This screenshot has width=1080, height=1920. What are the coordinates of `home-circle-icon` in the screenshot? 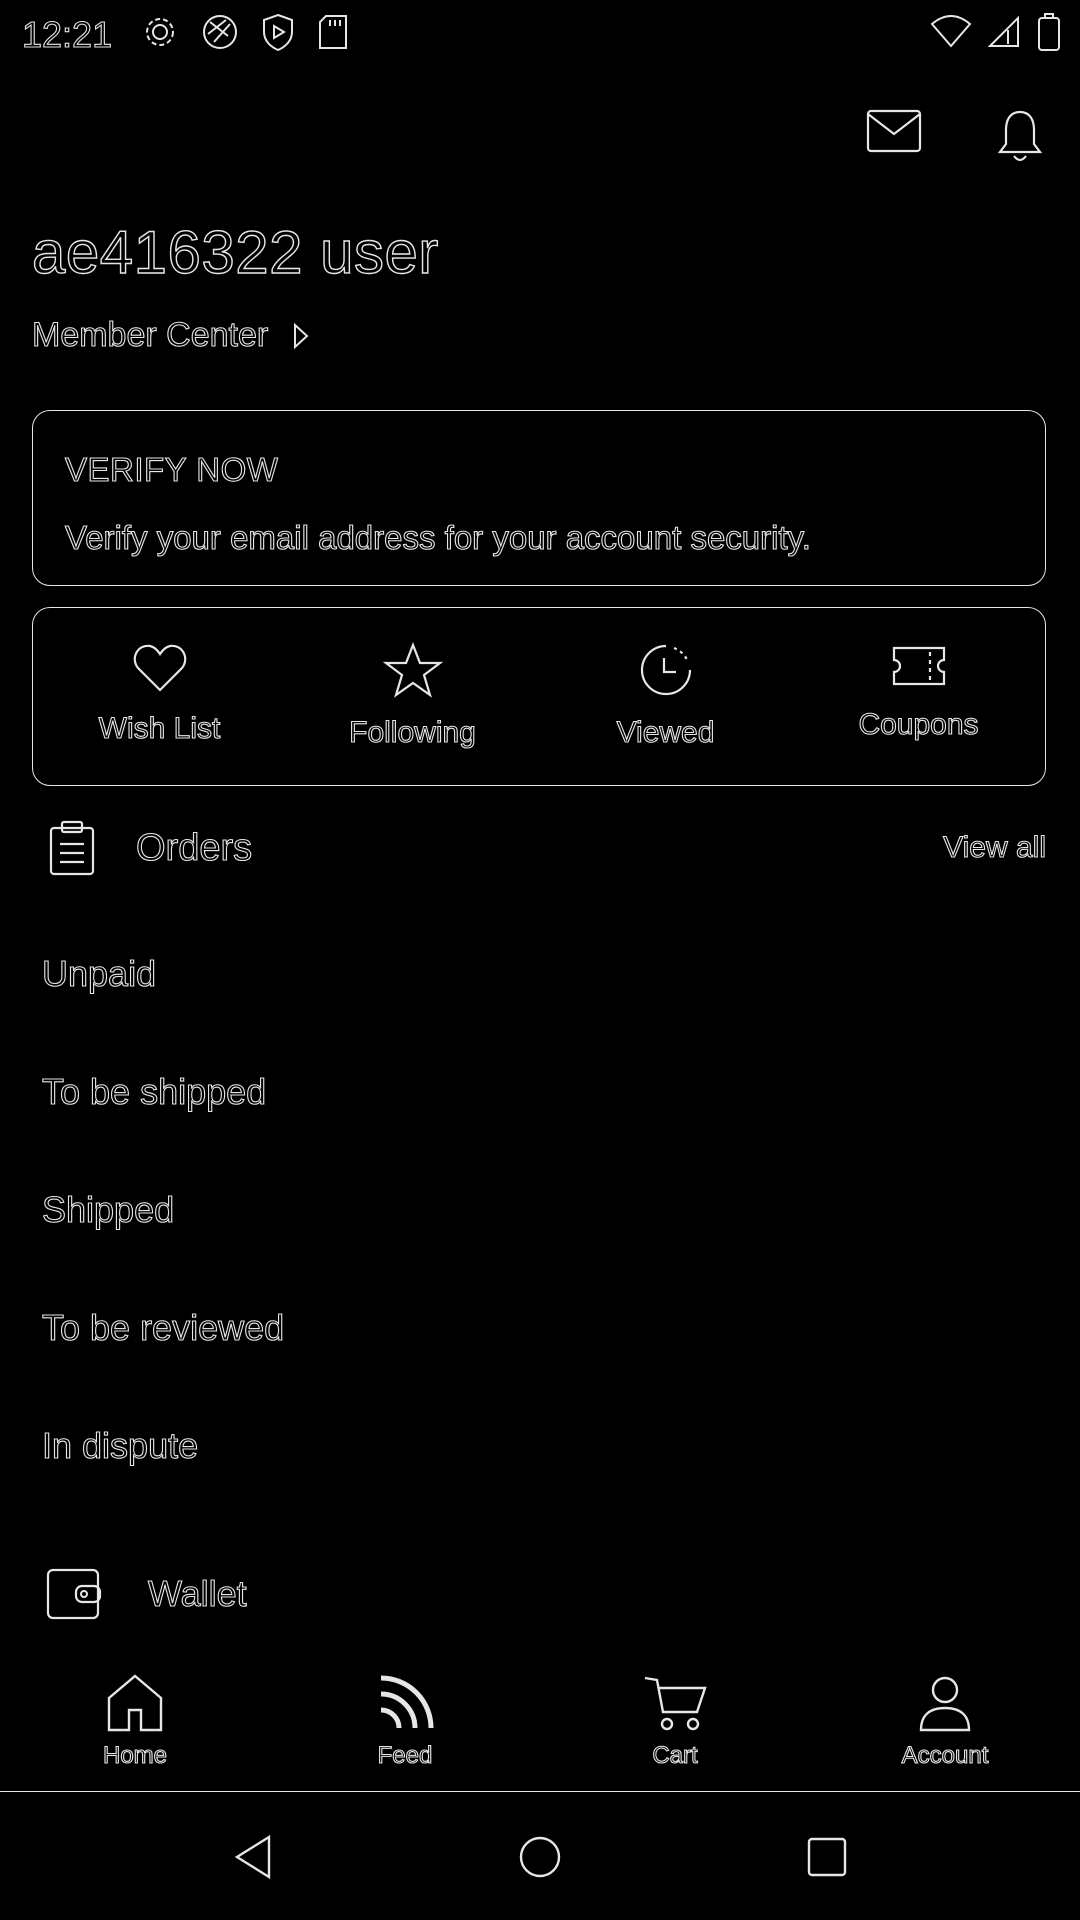 It's located at (540, 1857).